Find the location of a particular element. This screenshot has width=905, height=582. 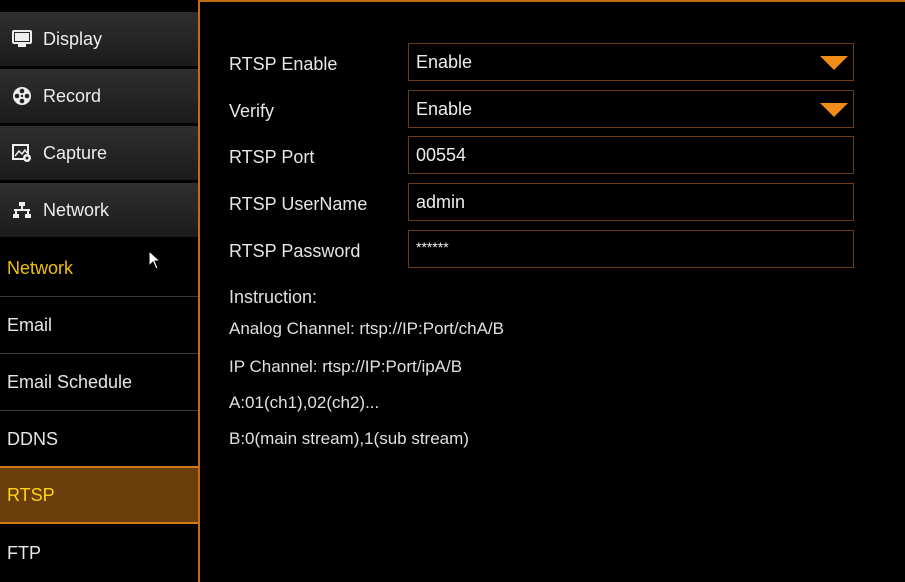

submenu-ddns-label: DDNS is located at coordinates (33, 438).